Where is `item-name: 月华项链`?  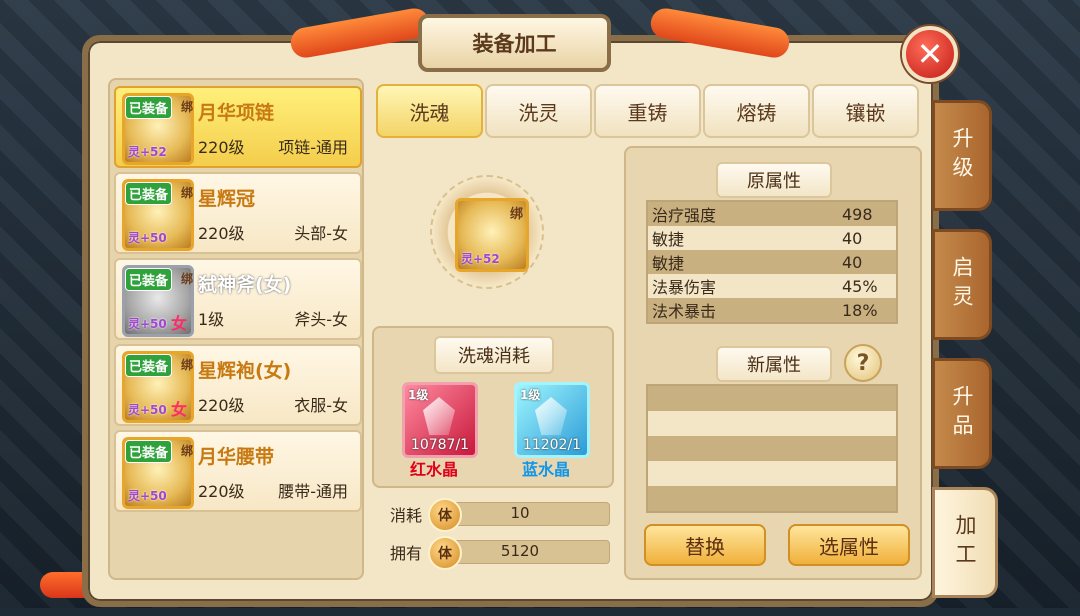
item-name: 月华项链 is located at coordinates (236, 113).